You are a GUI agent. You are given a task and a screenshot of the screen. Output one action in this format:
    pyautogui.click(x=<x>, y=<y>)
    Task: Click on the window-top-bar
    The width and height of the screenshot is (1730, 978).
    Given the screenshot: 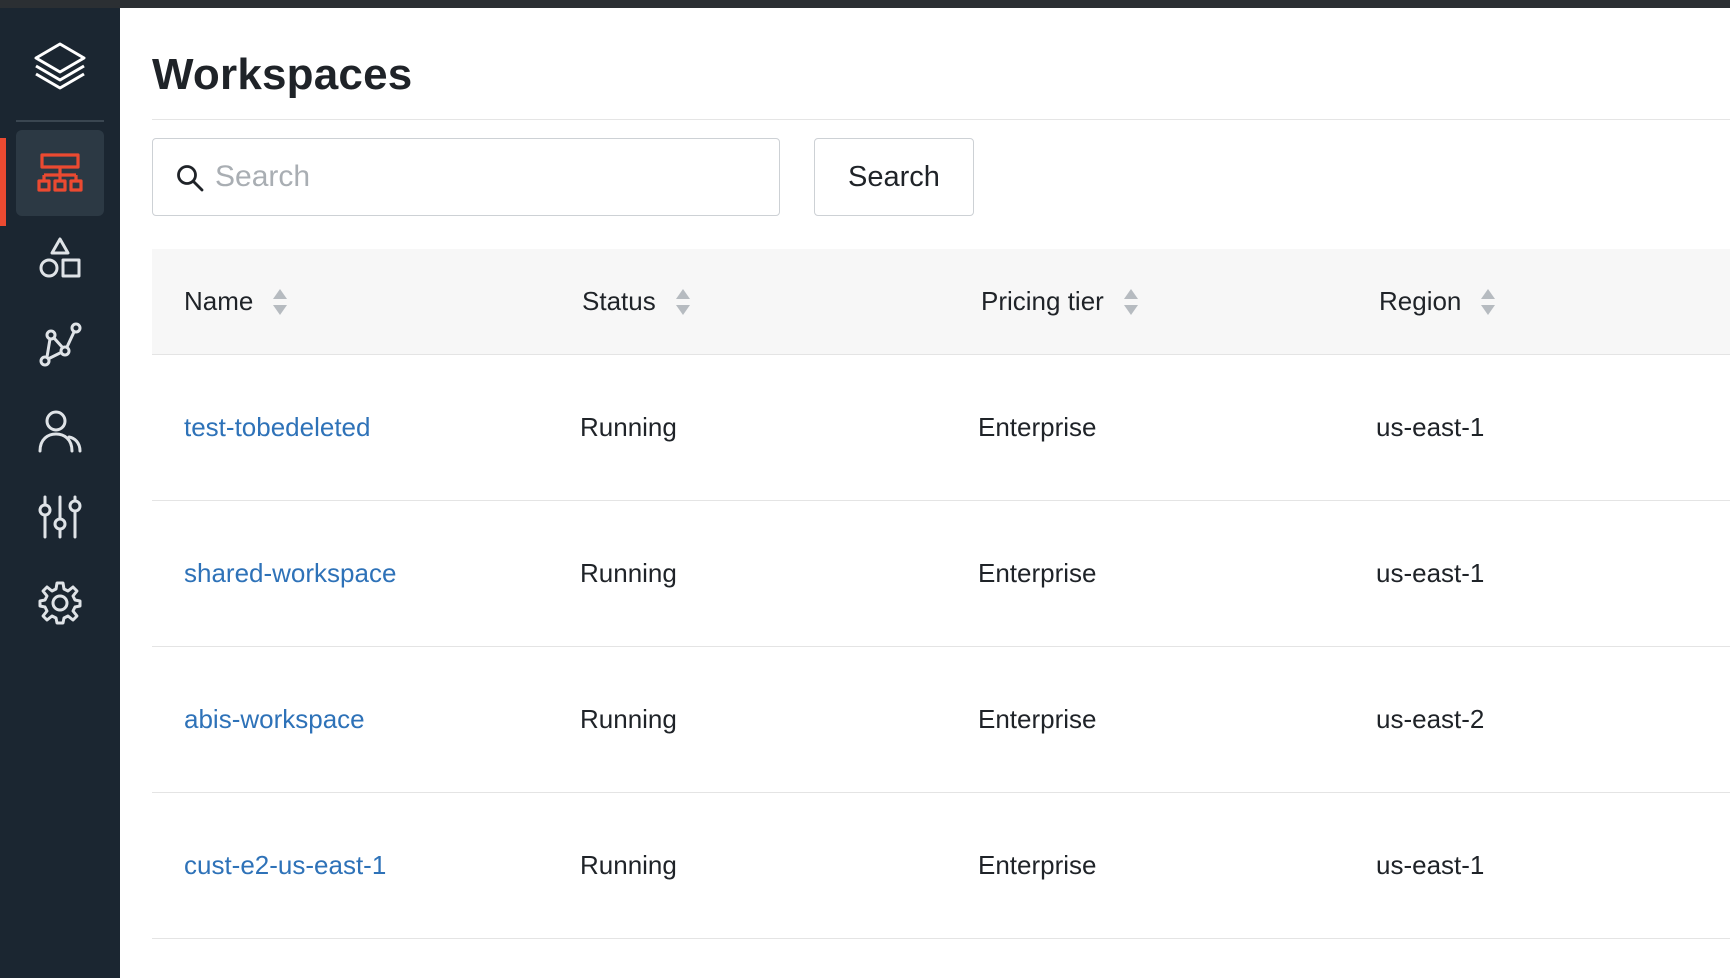 What is the action you would take?
    pyautogui.click(x=865, y=4)
    